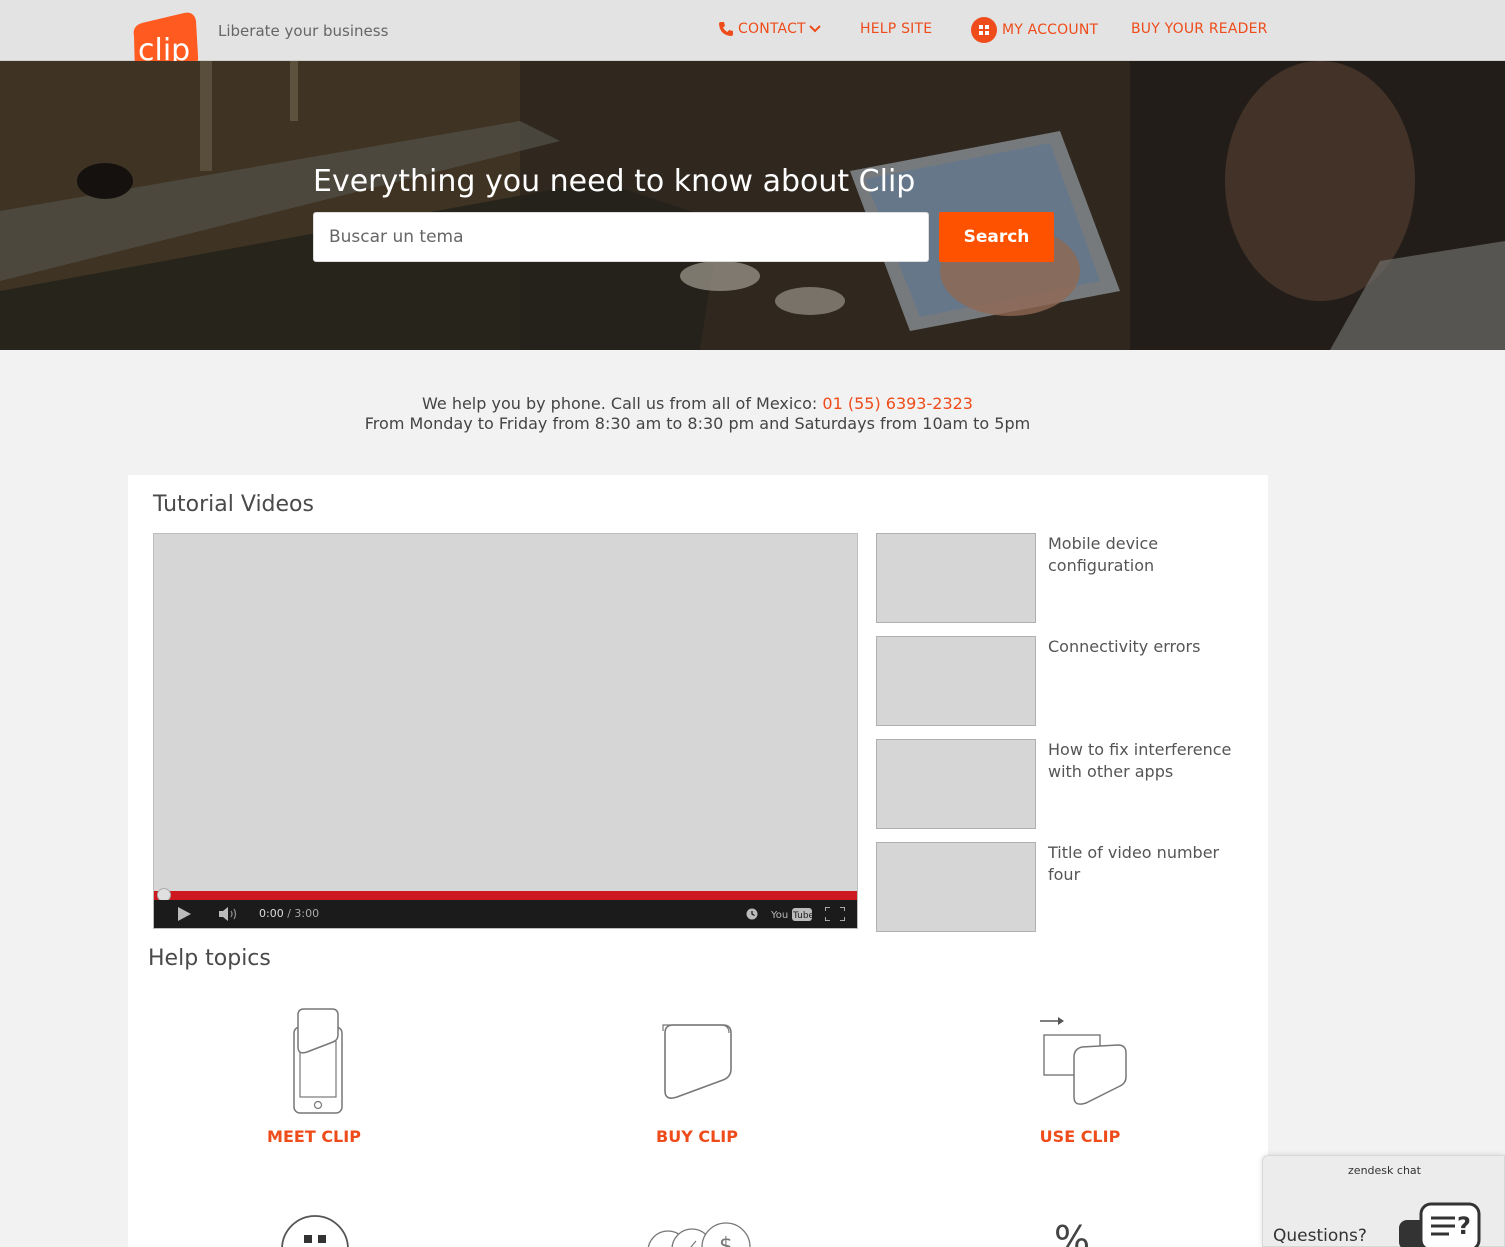 This screenshot has width=1505, height=1247. Describe the element at coordinates (897, 403) in the screenshot. I see `phone-number-link: 01 (55) 6393-2323` at that location.